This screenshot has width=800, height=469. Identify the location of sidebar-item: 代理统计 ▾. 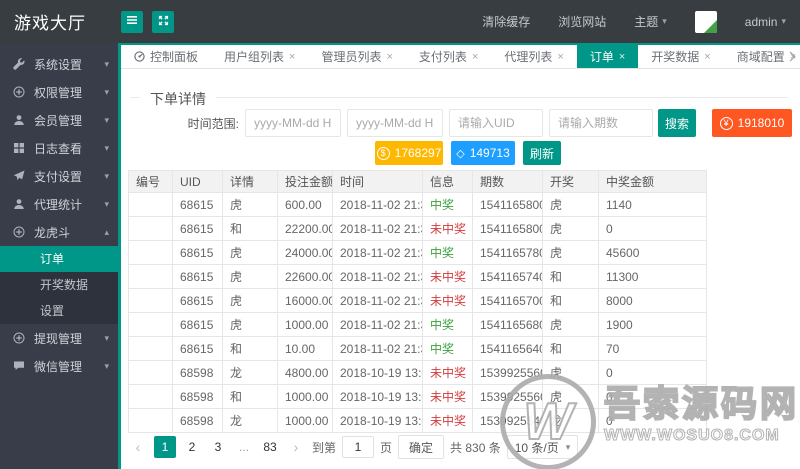
(59, 204).